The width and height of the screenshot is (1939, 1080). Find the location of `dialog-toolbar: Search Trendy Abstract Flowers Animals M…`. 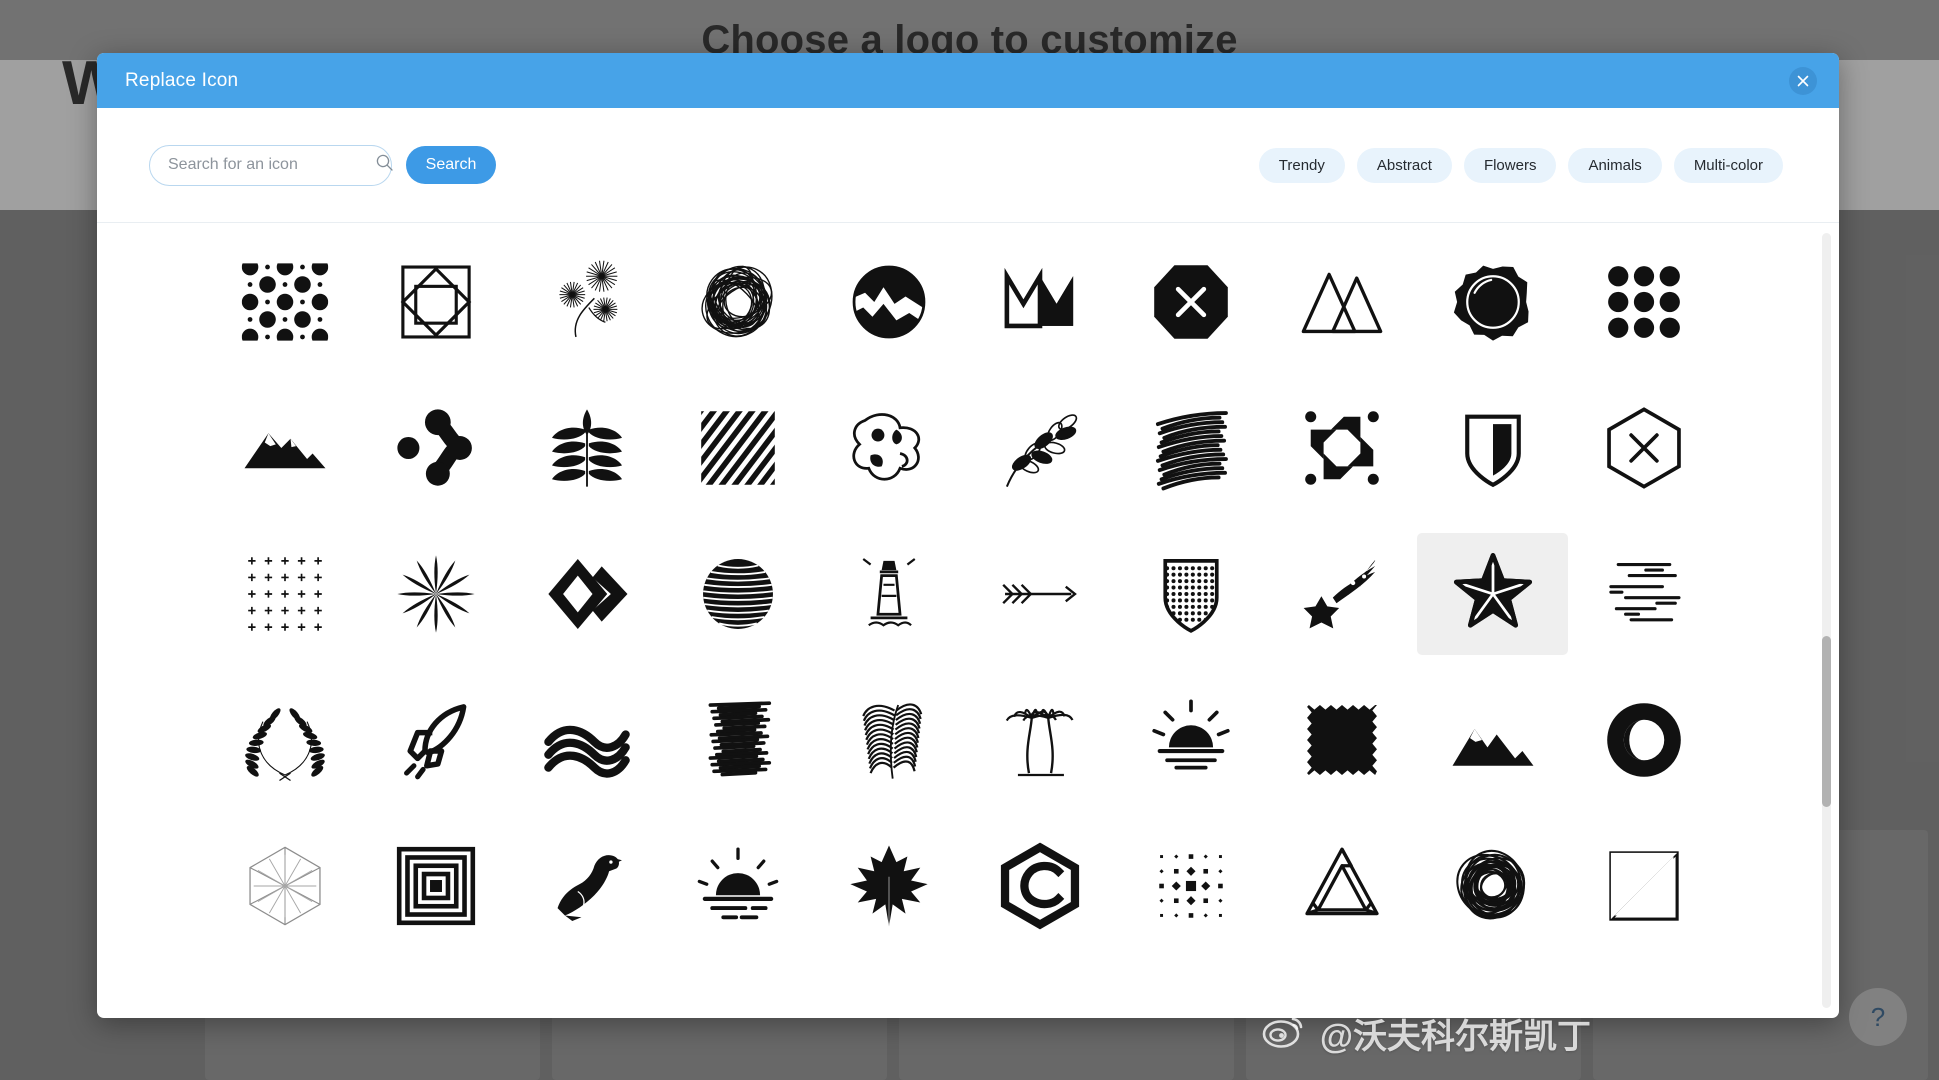

dialog-toolbar: Search Trendy Abstract Flowers Animals M… is located at coordinates (968, 165).